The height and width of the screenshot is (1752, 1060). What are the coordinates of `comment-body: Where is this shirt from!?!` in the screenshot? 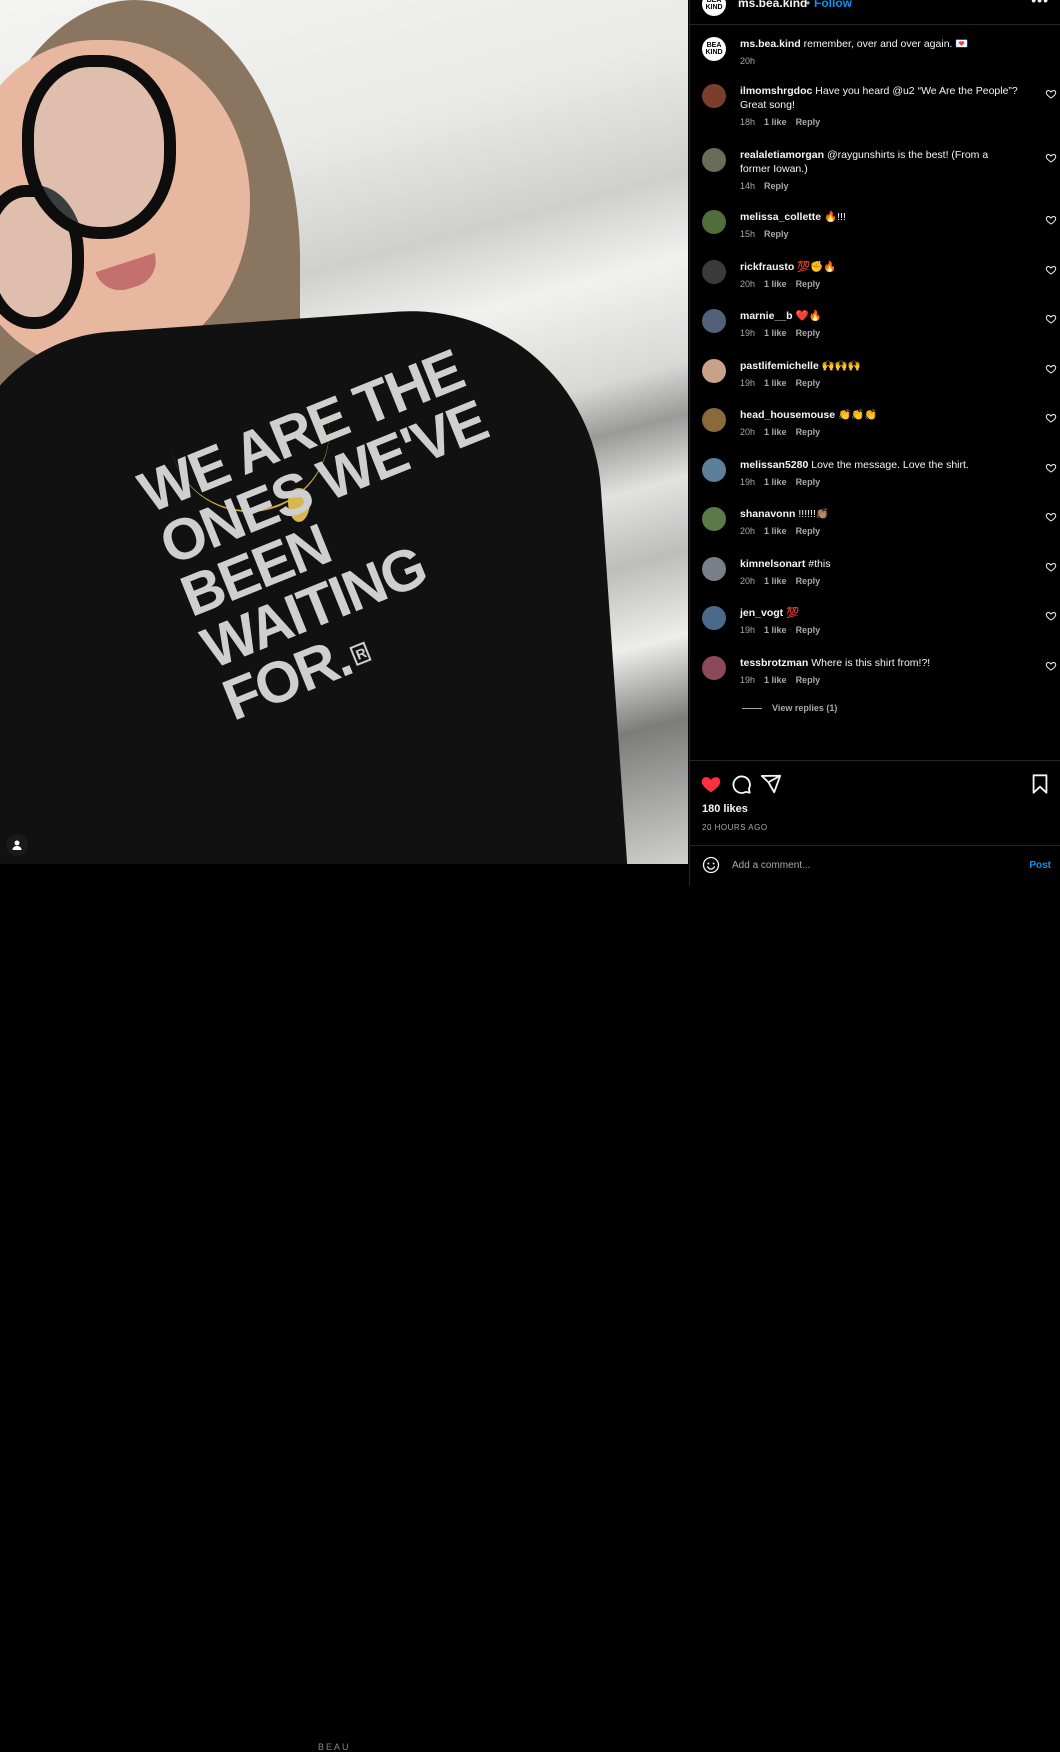 It's located at (871, 663).